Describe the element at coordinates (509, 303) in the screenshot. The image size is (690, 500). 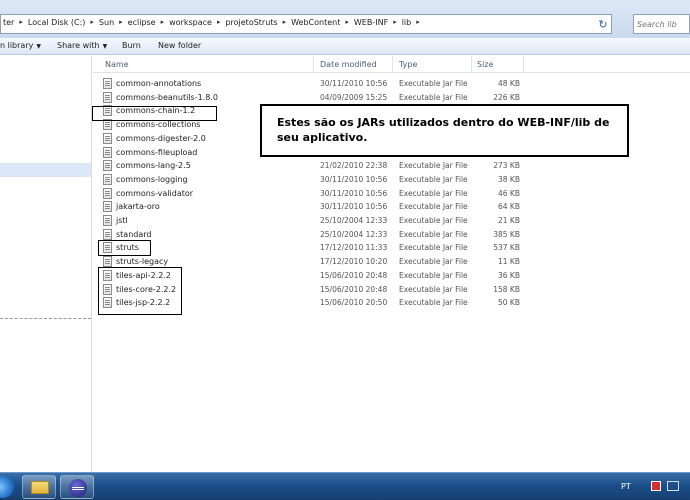
I see `file-size: 50 KB` at that location.